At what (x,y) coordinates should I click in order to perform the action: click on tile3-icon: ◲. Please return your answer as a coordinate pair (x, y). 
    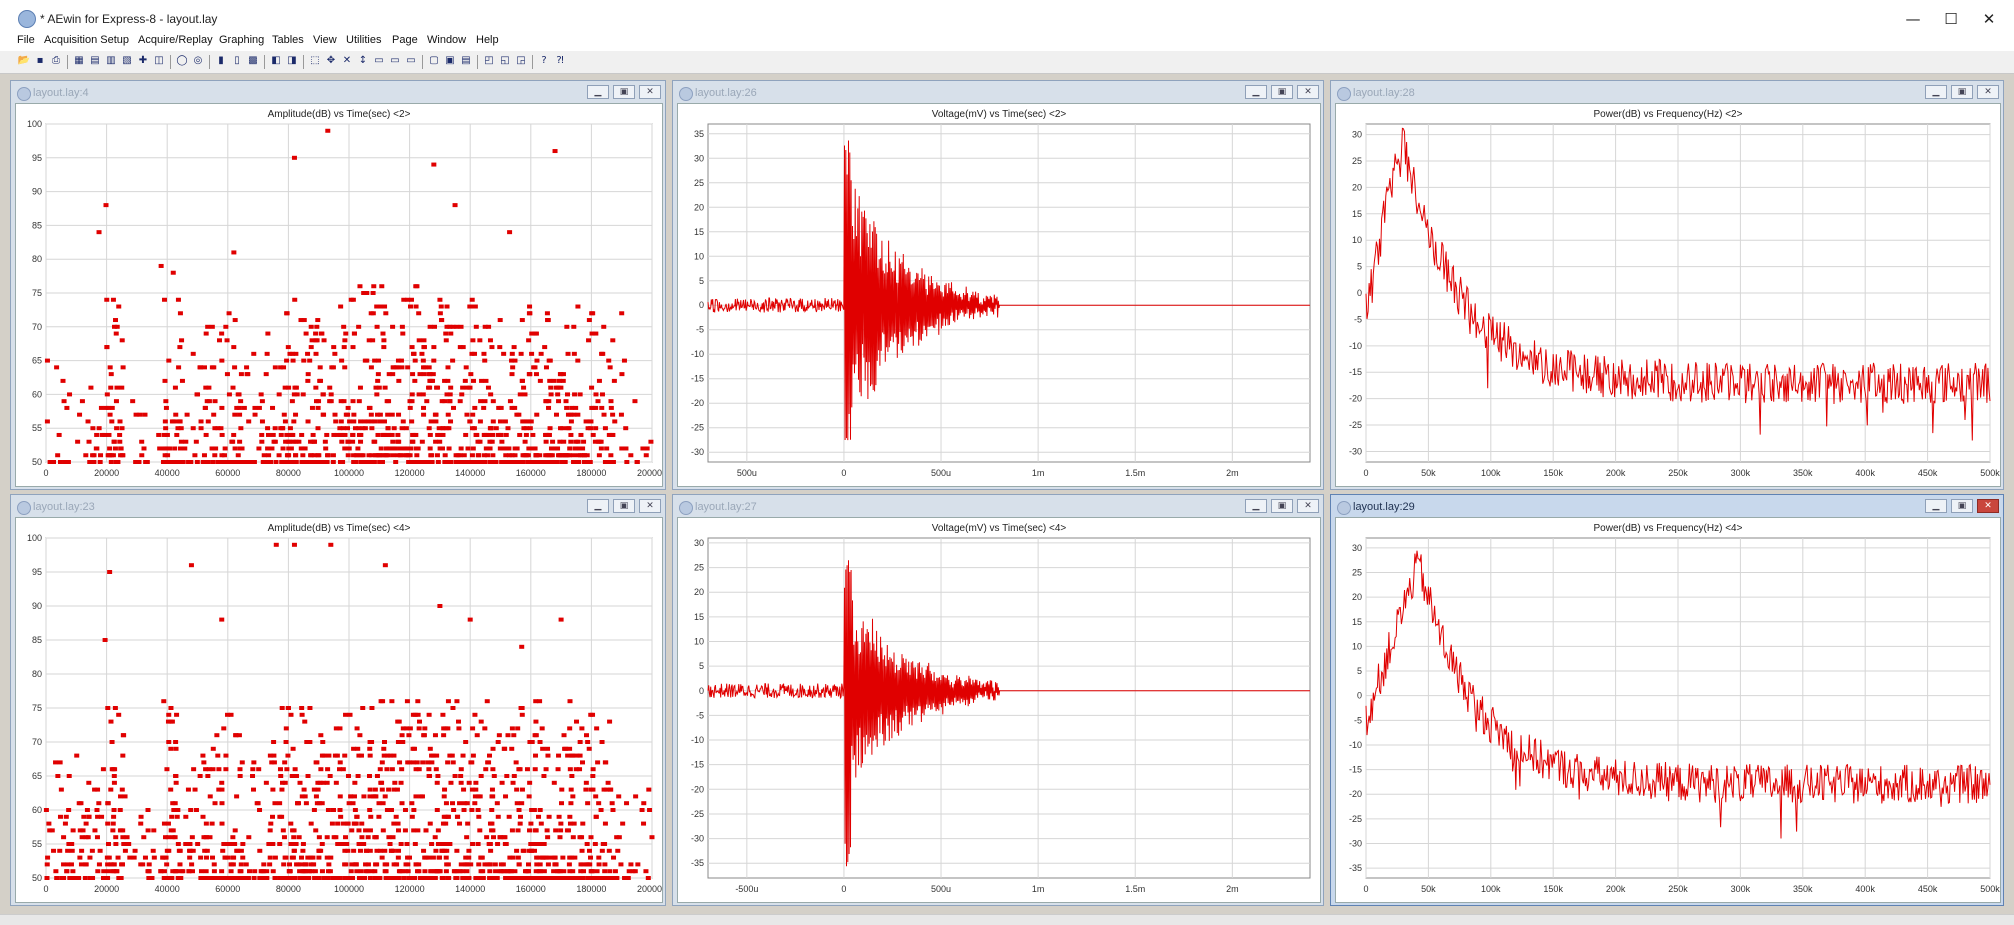
    Looking at the image, I should click on (521, 61).